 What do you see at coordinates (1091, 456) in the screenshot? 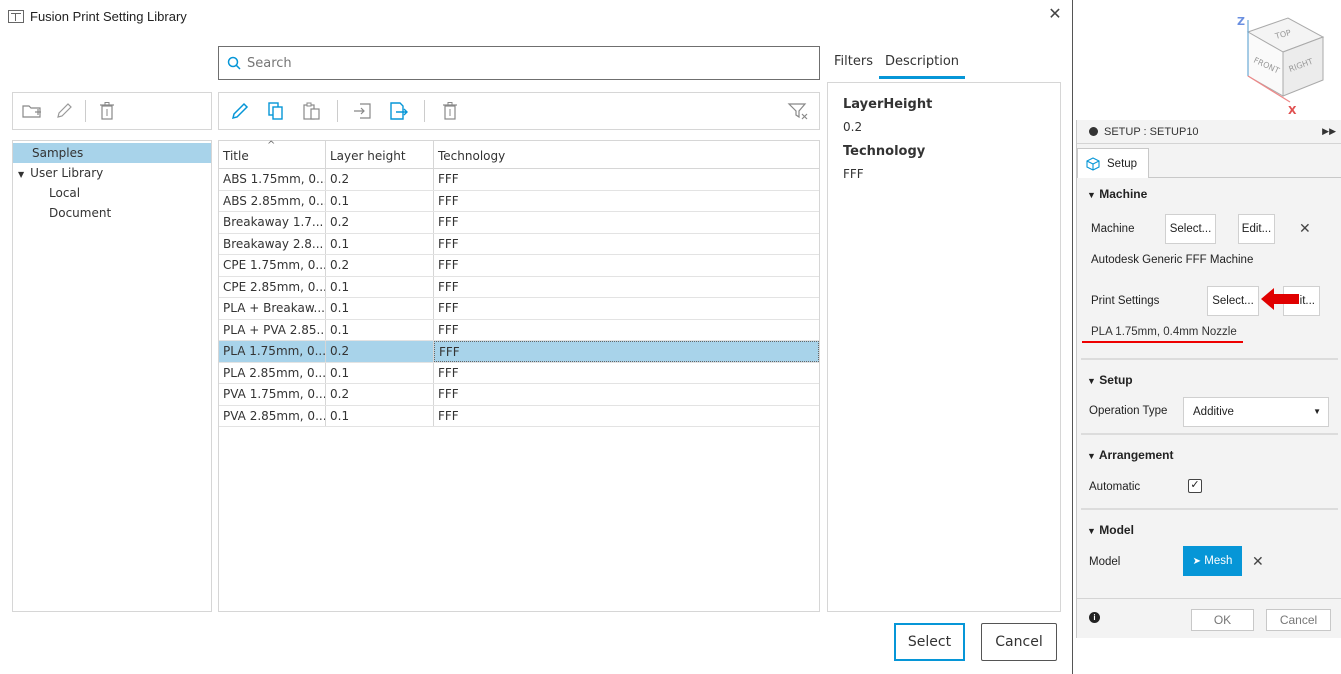
I see `collapse-triangle-icon: ▼` at bounding box center [1091, 456].